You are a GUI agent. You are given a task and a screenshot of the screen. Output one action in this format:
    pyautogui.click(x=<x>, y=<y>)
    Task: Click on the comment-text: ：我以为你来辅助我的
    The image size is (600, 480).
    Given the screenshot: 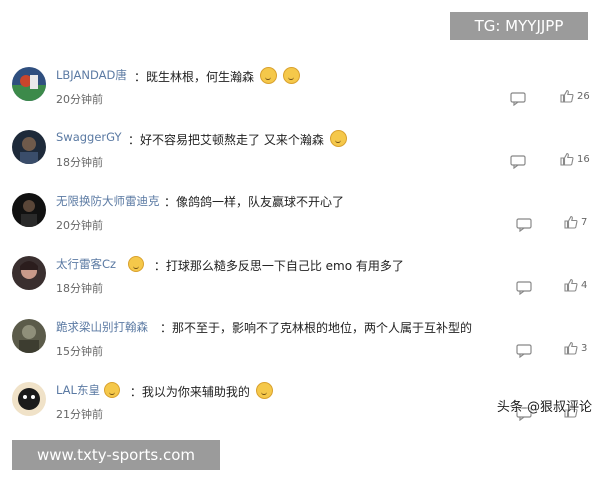 What is the action you would take?
    pyautogui.click(x=186, y=391)
    